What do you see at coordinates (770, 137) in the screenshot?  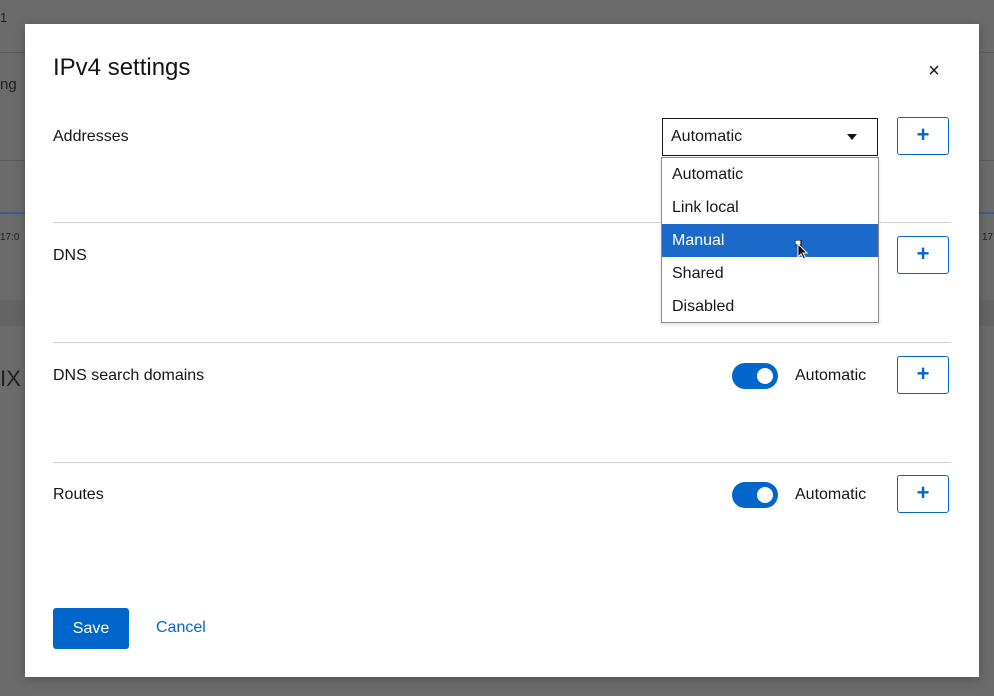 I see `addresses-method-select: Automatic` at bounding box center [770, 137].